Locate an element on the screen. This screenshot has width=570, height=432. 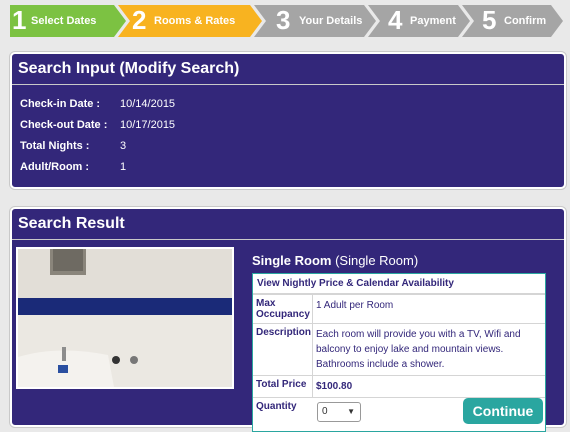
room-type: (Single Room) is located at coordinates (377, 260).